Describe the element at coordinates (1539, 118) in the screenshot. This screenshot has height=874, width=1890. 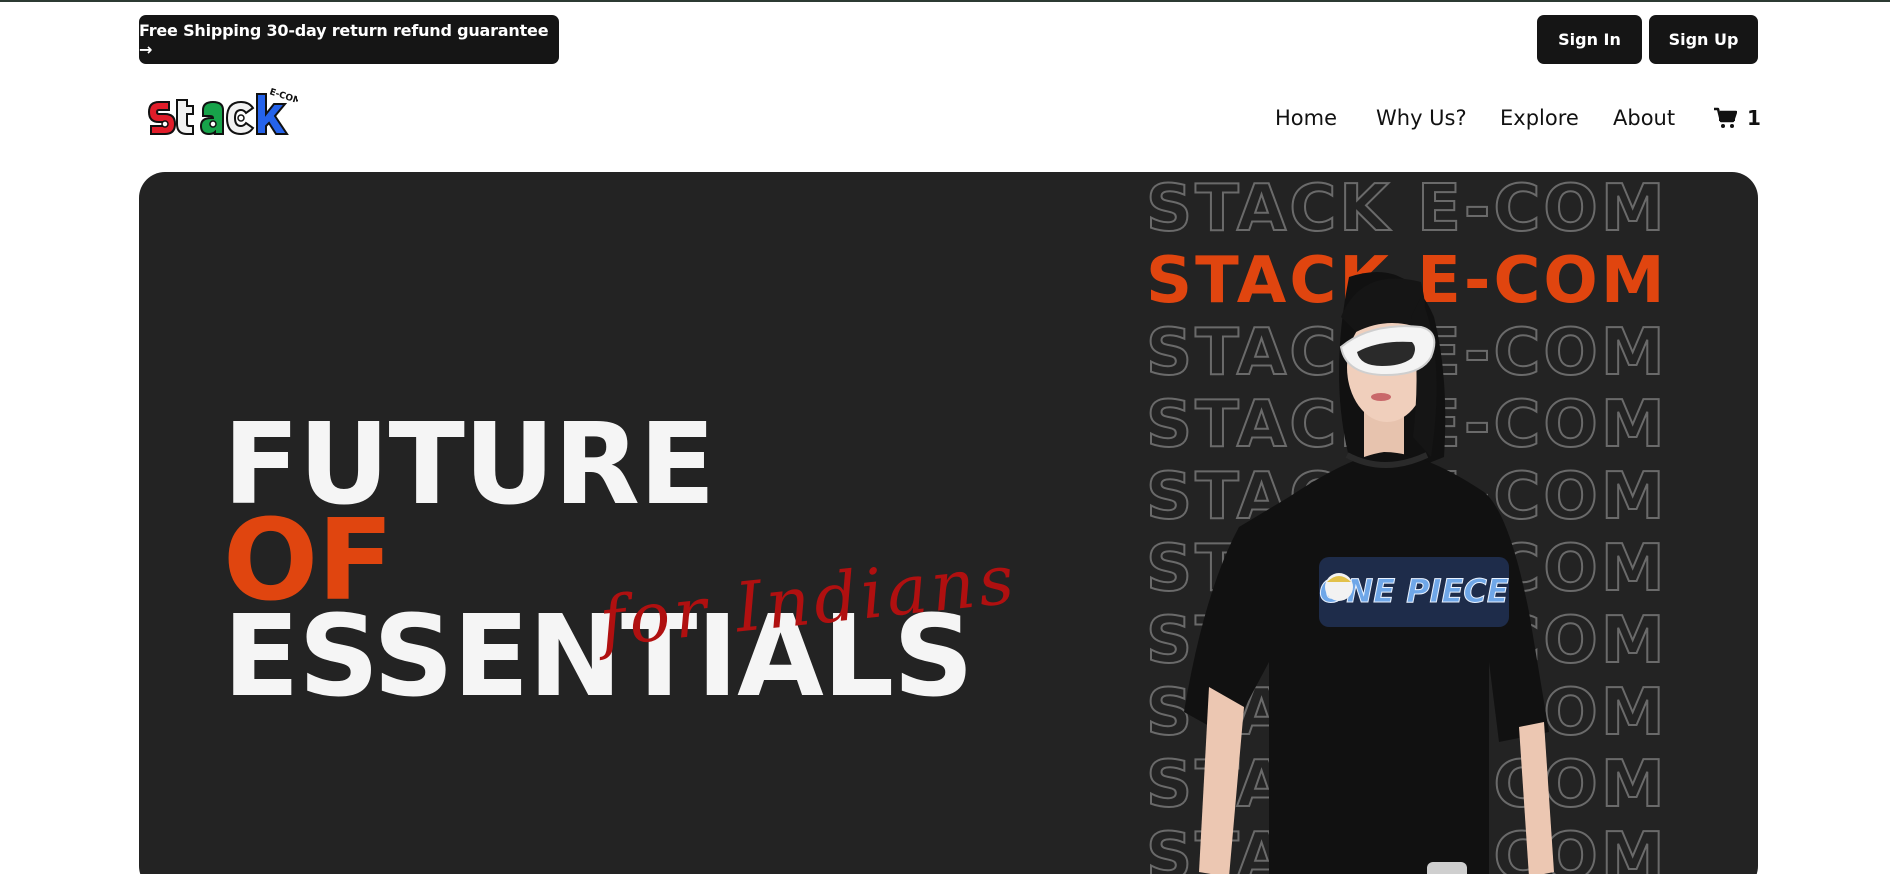
I see `nav-explore: Explore` at that location.